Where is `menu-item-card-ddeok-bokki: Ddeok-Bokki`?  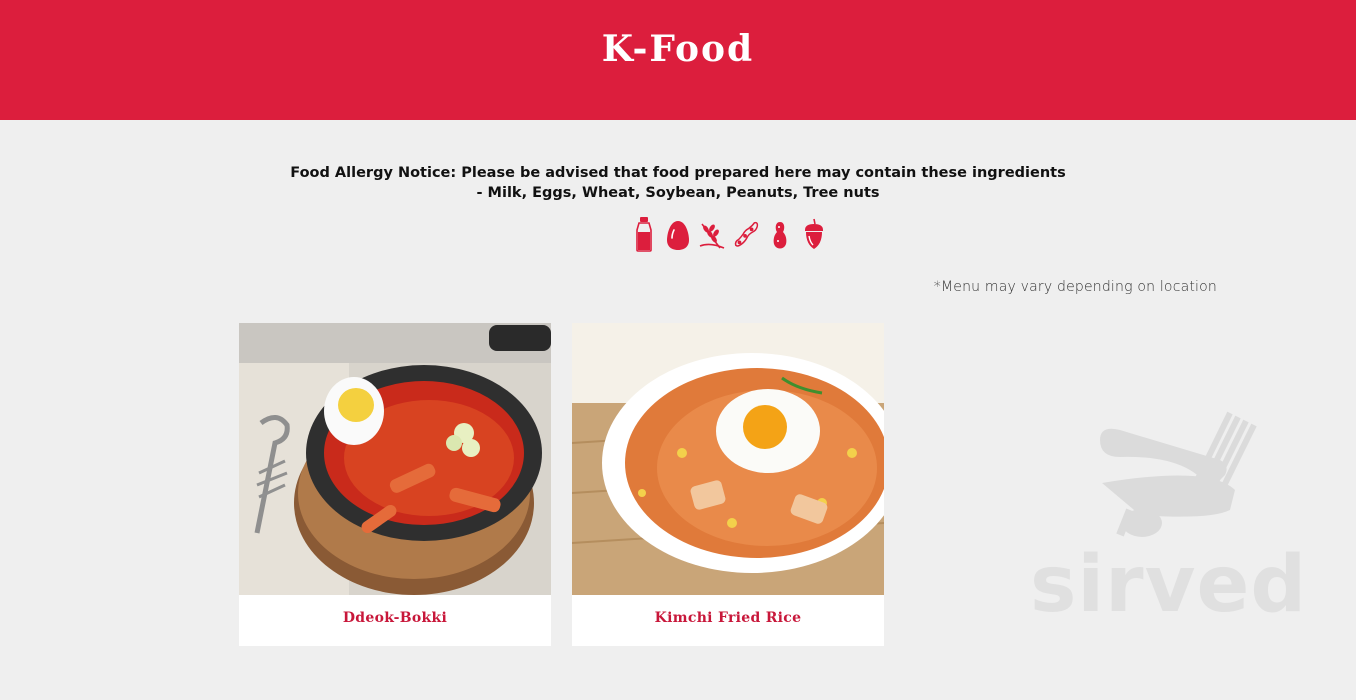
menu-item-card-ddeok-bokki: Ddeok-Bokki is located at coordinates (395, 484).